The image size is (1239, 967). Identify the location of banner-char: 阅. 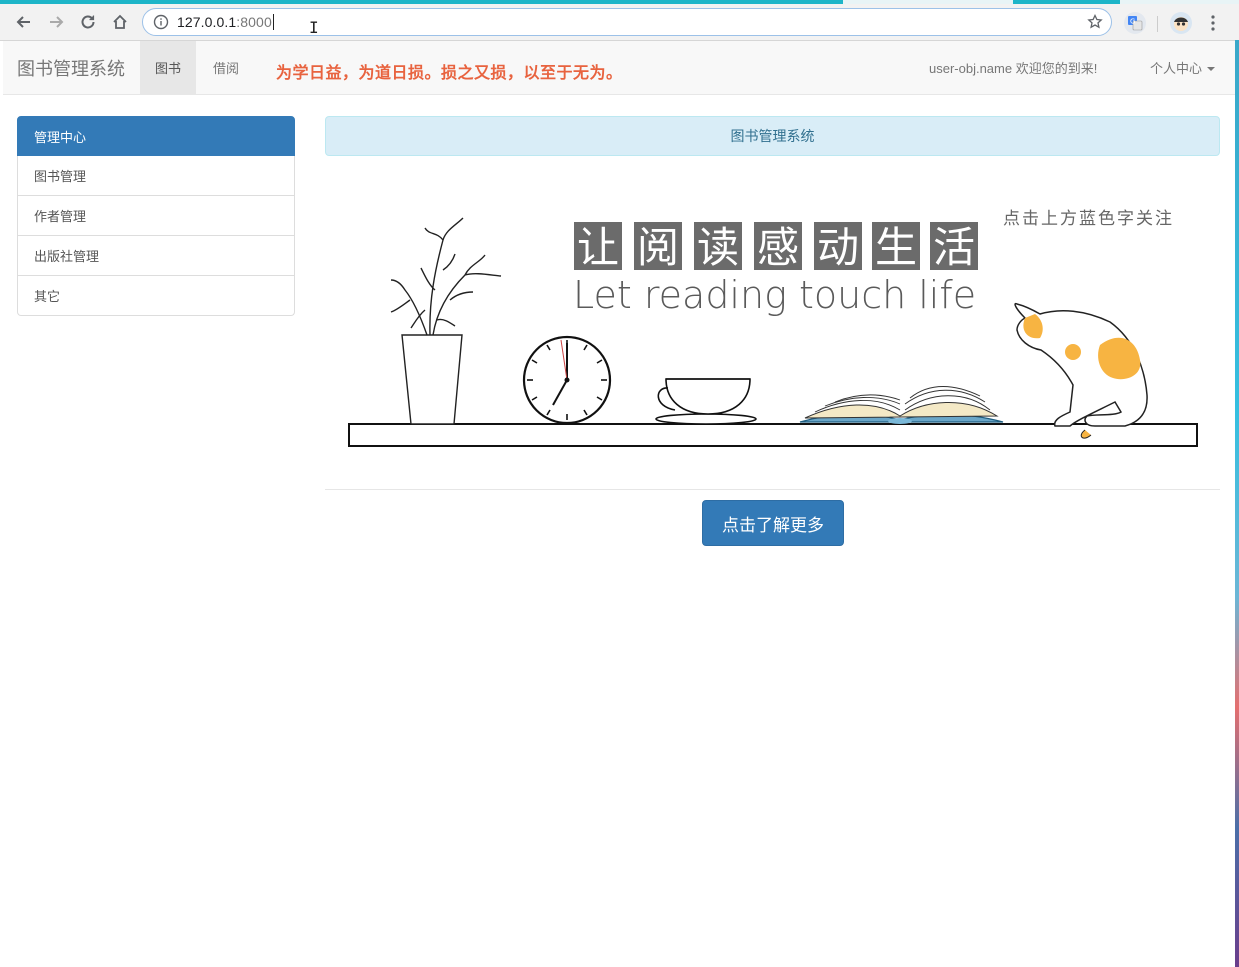
(658, 247).